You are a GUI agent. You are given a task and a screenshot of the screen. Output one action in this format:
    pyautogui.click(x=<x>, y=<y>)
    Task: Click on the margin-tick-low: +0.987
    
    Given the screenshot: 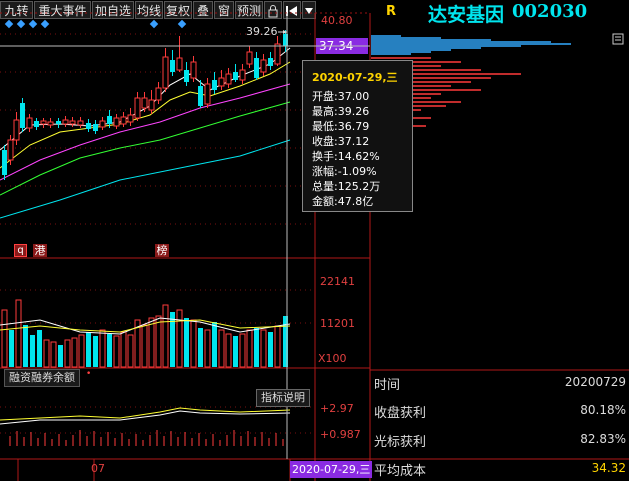 What is the action you would take?
    pyautogui.click(x=340, y=434)
    